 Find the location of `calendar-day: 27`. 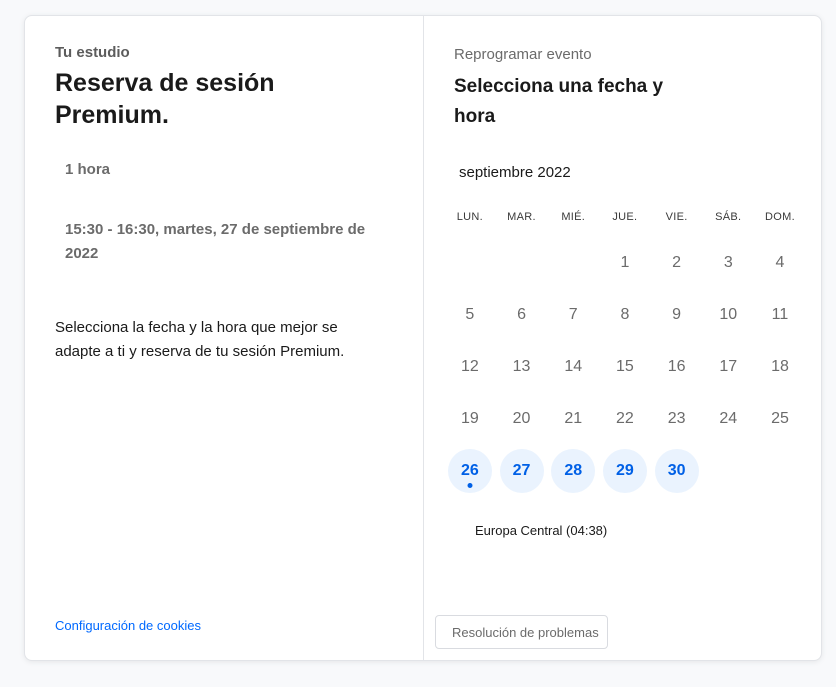

calendar-day: 27 is located at coordinates (522, 471).